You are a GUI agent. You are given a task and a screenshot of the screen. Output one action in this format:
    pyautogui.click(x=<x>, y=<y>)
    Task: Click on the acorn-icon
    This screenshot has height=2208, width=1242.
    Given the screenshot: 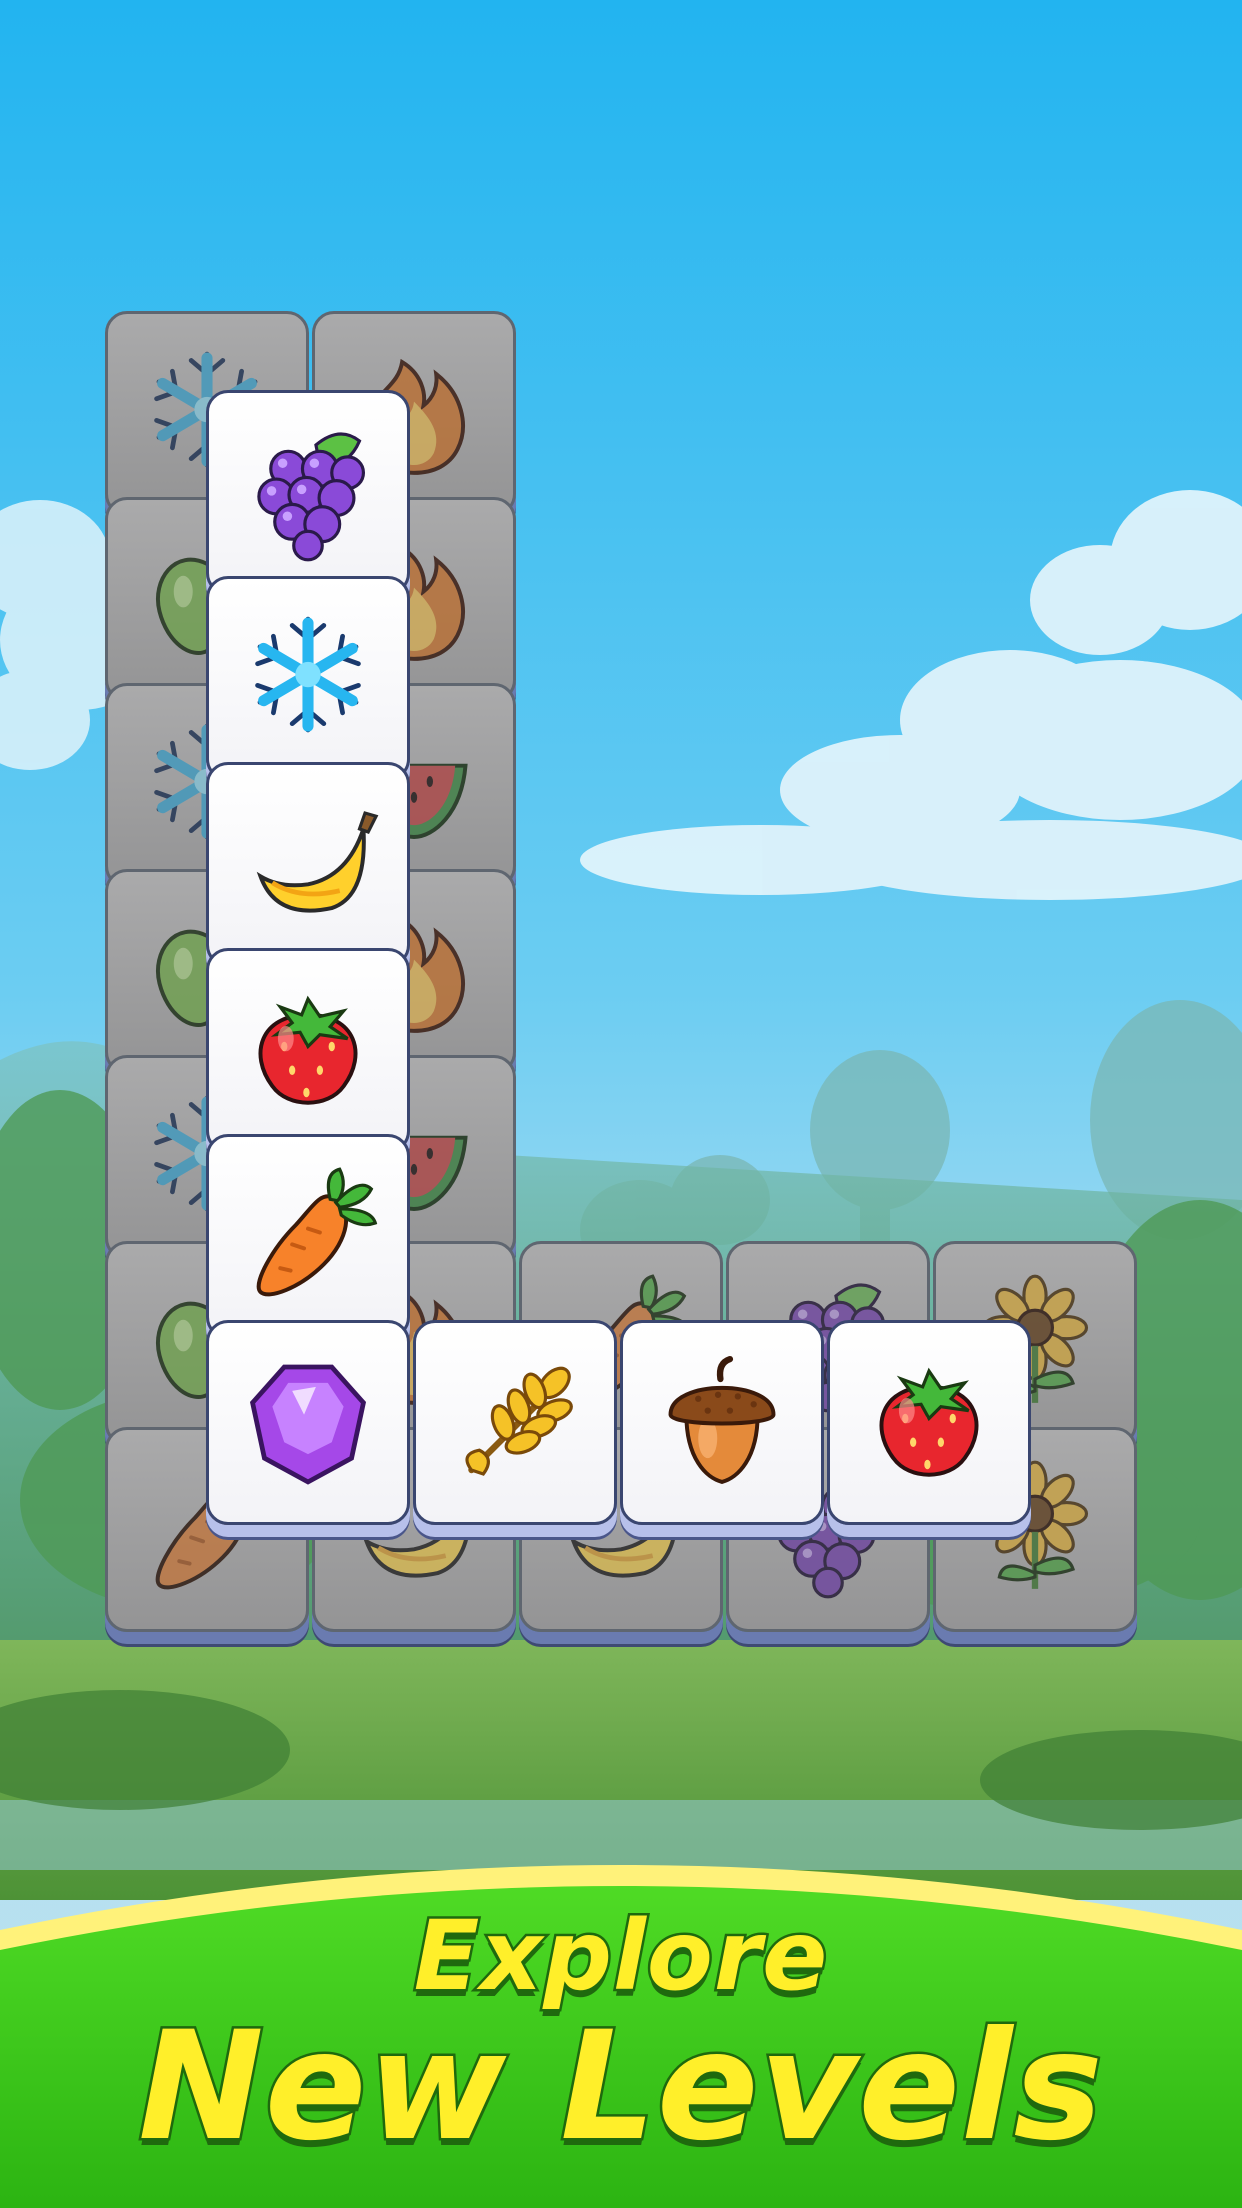 What is the action you would take?
    pyautogui.click(x=722, y=1419)
    